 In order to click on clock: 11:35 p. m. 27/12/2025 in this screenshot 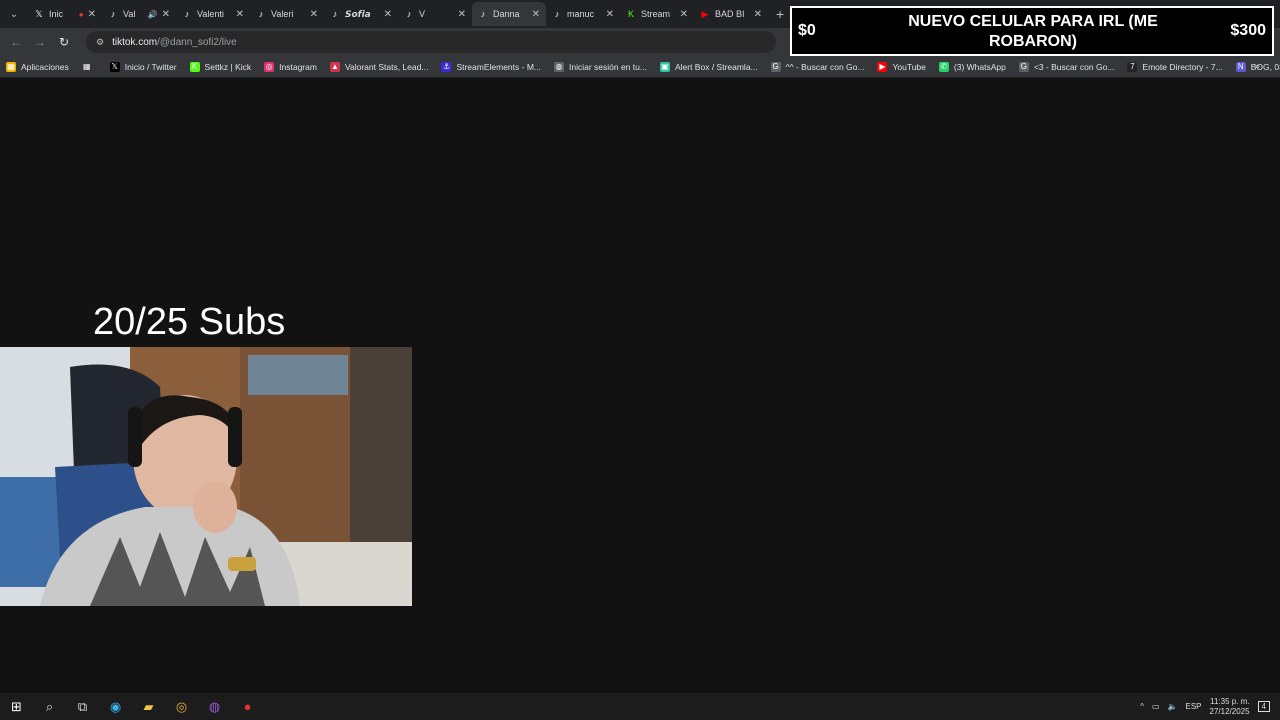, I will do `click(1230, 707)`.